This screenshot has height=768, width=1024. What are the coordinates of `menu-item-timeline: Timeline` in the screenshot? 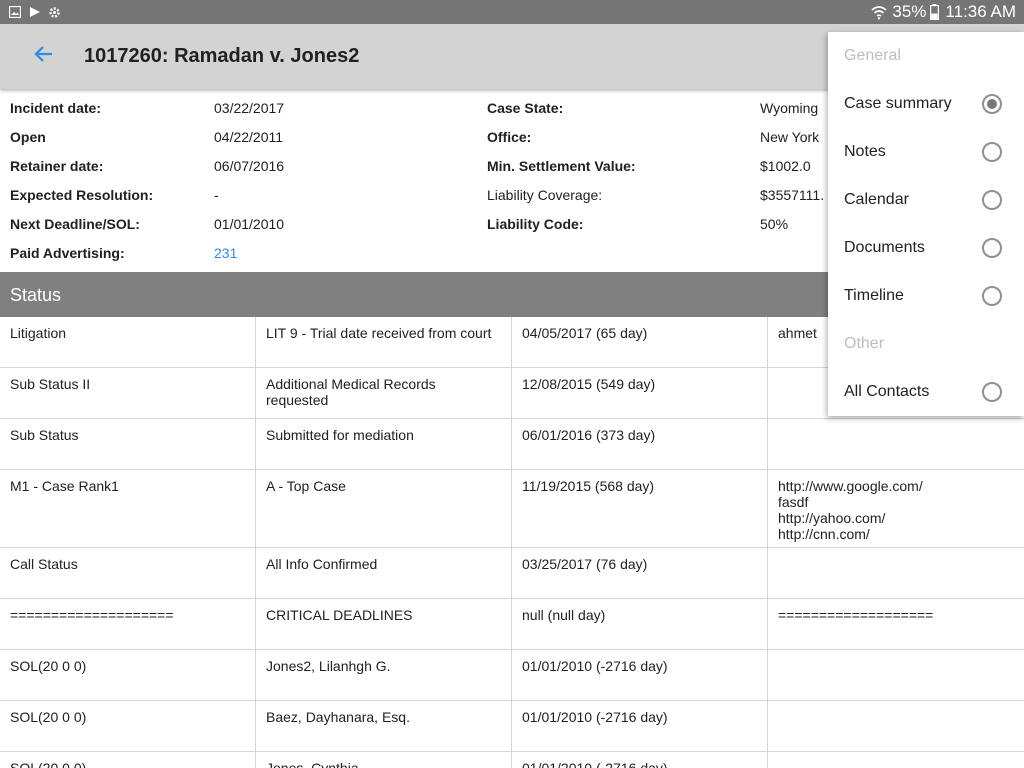 It's located at (926, 296).